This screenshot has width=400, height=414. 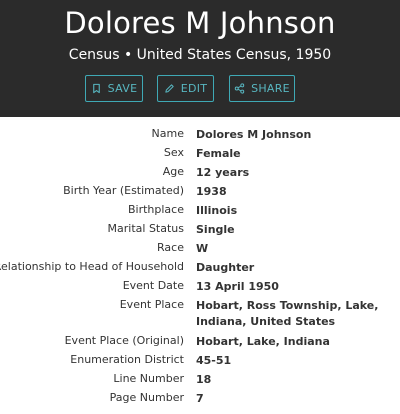 I want to click on detail-row-sex: Sex Female, so click(x=200, y=155).